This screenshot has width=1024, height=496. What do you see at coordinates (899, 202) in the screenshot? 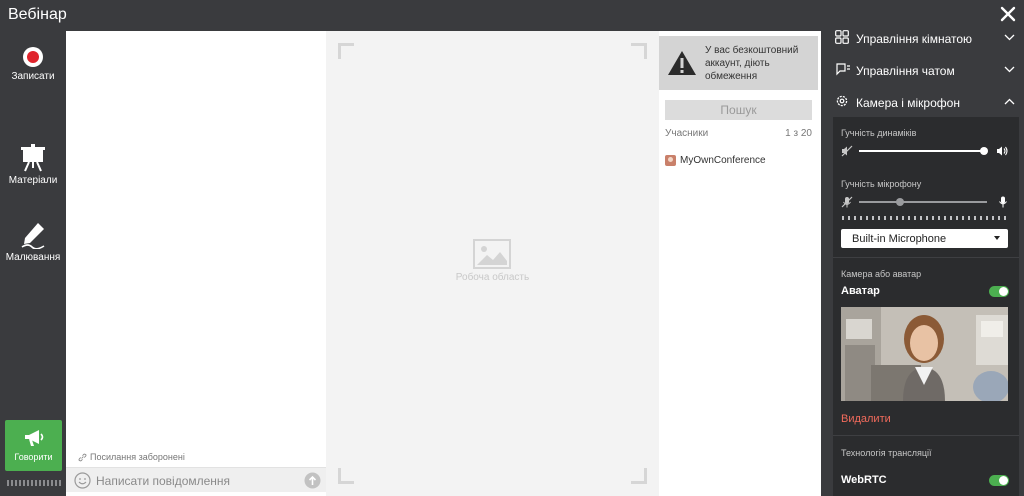
I see `mic-volume-thumb` at bounding box center [899, 202].